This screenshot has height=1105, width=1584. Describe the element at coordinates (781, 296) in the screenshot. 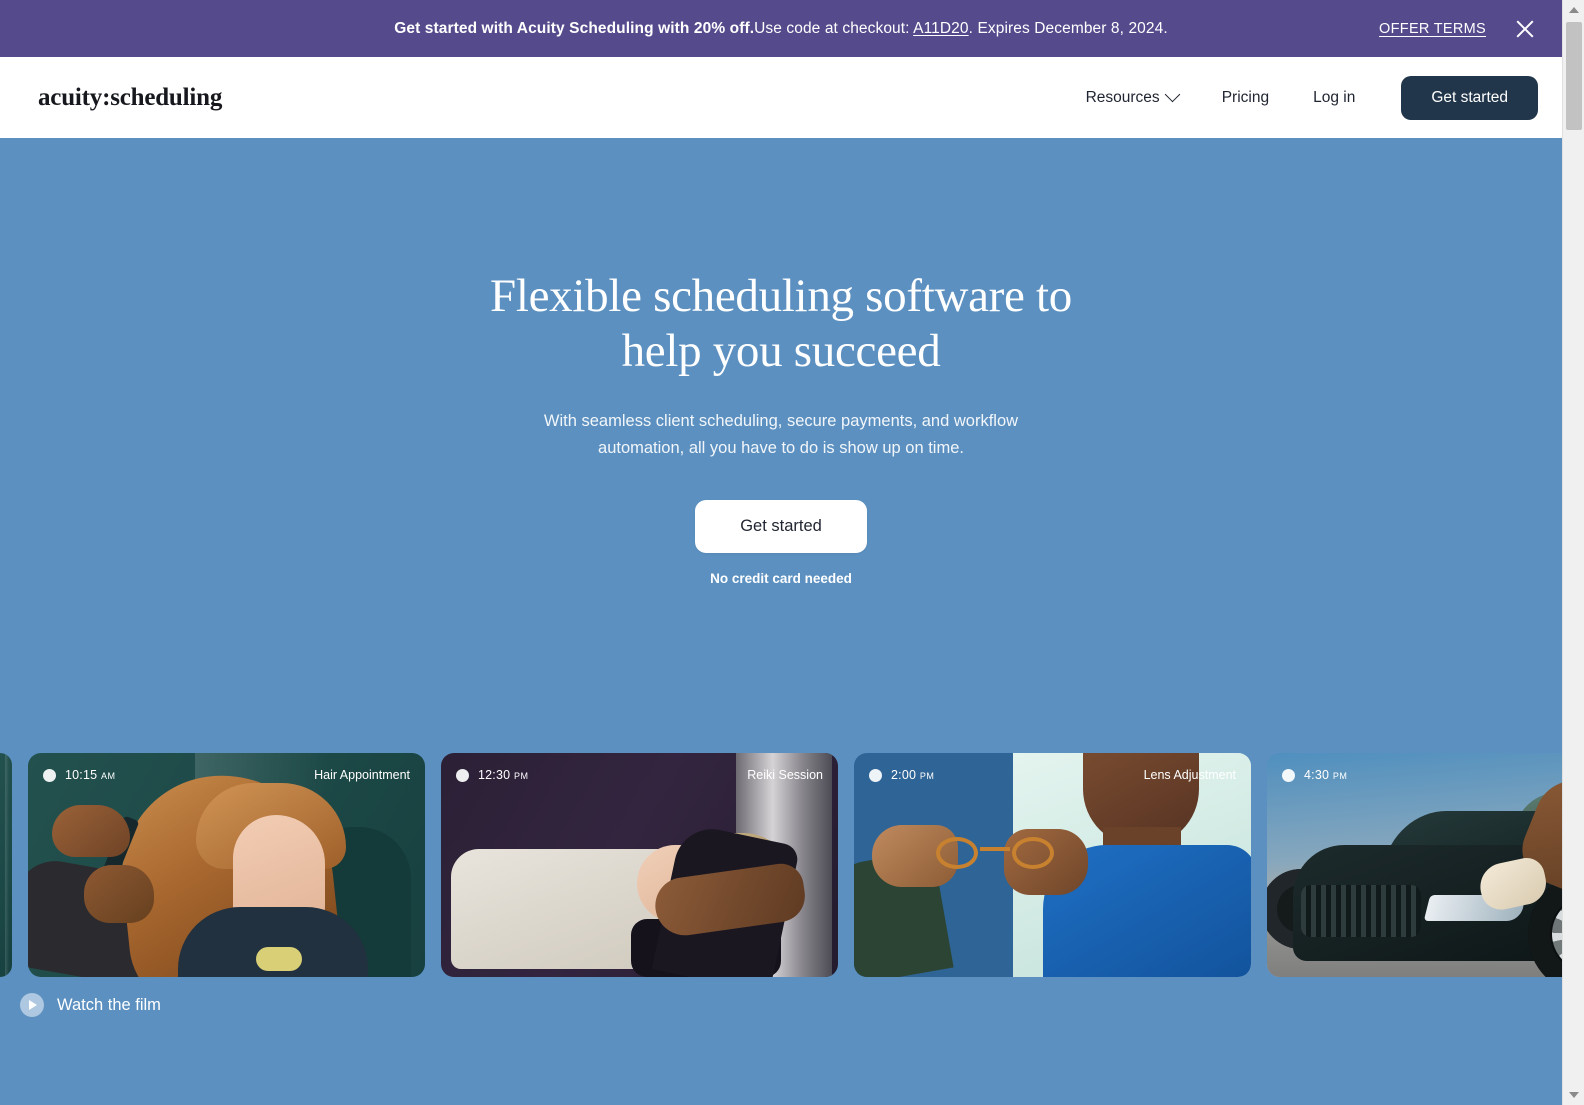

I see `hero-title-line-1: Flexible scheduling software to` at that location.